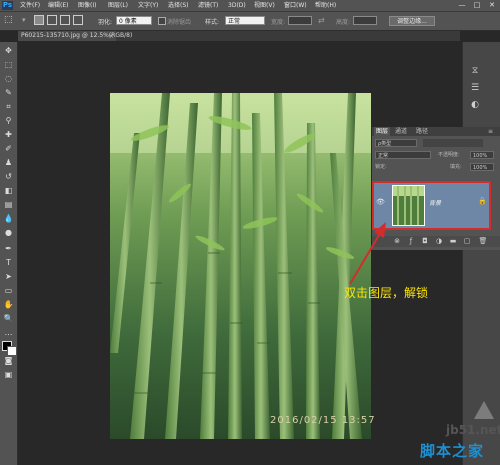 This screenshot has width=500, height=465. Describe the element at coordinates (425, 241) in the screenshot. I see `add-mask-icon: ◘` at that location.